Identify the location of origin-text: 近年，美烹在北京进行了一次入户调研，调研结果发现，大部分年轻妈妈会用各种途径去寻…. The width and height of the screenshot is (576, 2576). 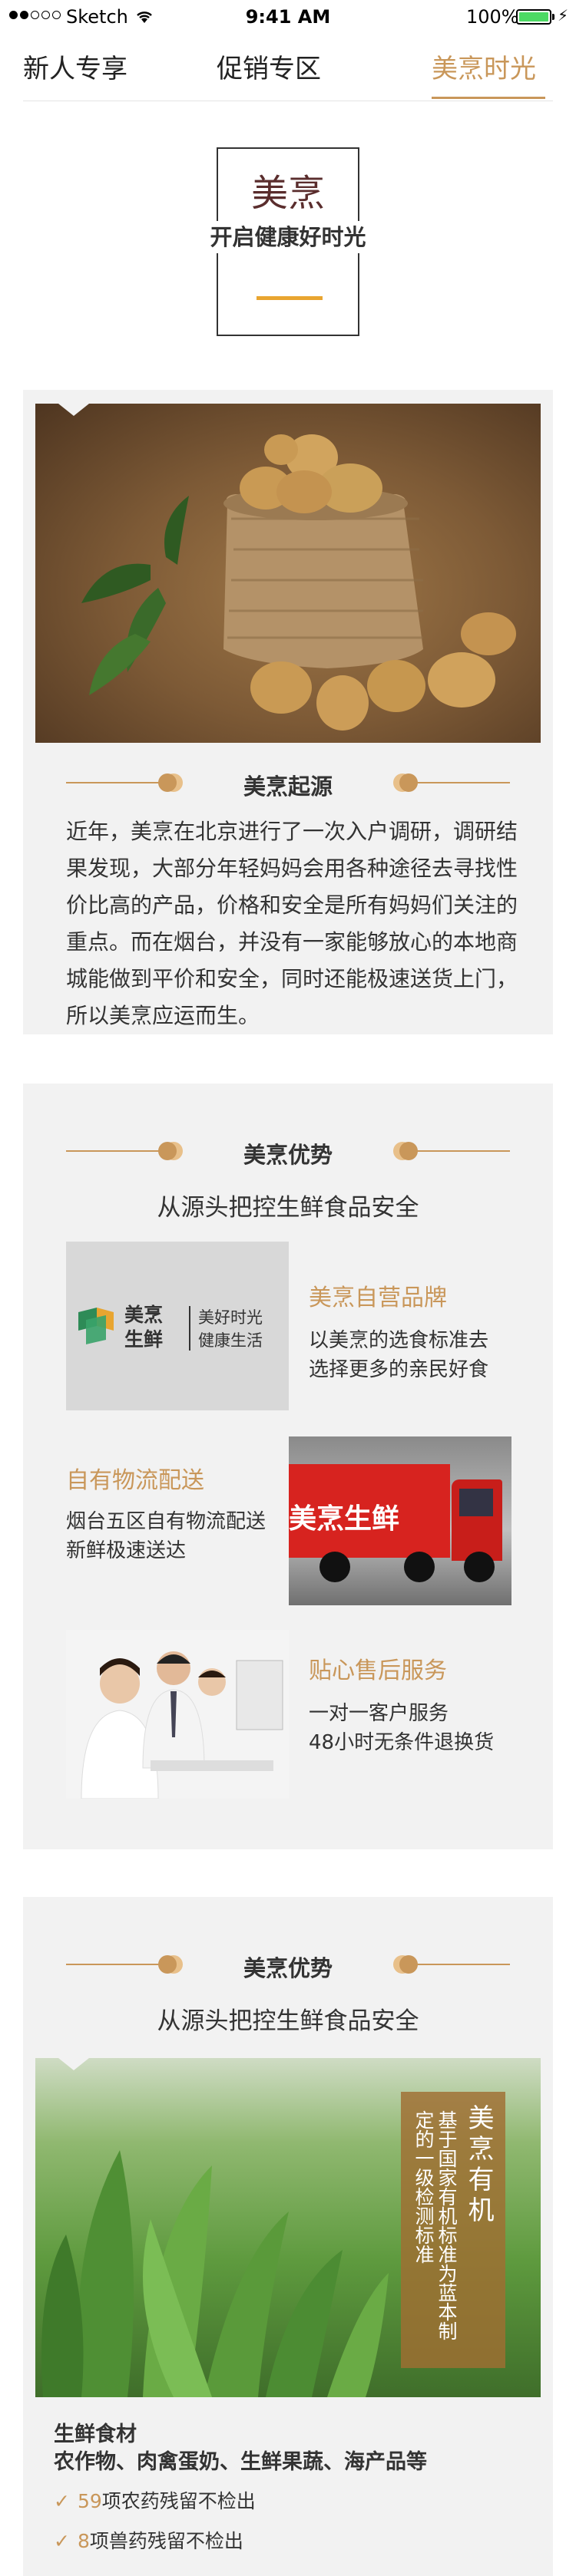
(292, 923).